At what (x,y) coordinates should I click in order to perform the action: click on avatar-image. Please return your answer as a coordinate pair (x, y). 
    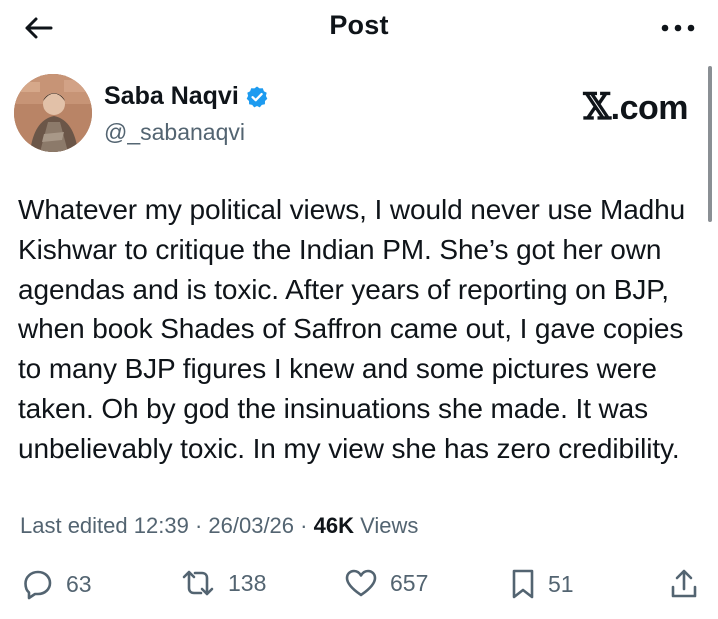
    Looking at the image, I should click on (53, 113).